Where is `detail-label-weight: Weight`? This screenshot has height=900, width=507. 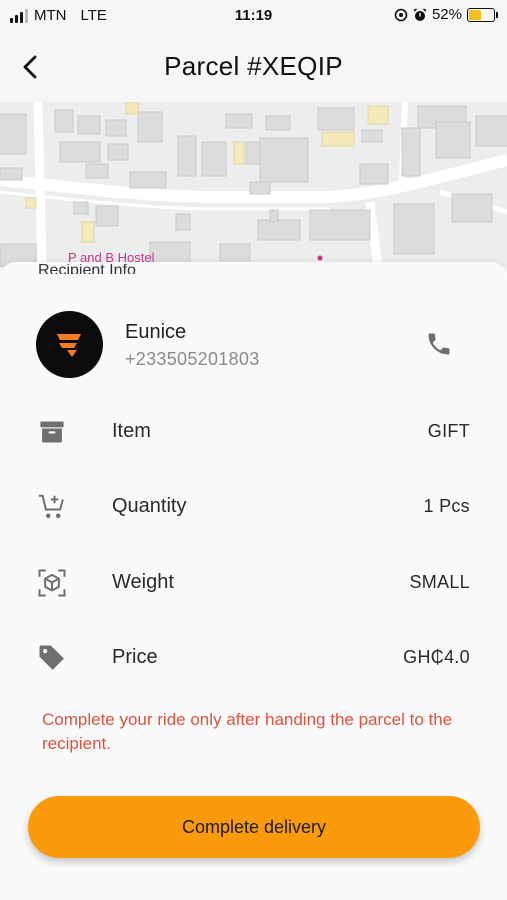 detail-label-weight: Weight is located at coordinates (143, 582).